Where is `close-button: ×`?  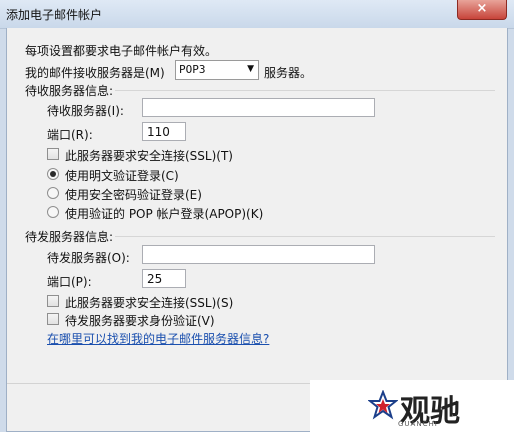 close-button: × is located at coordinates (482, 10).